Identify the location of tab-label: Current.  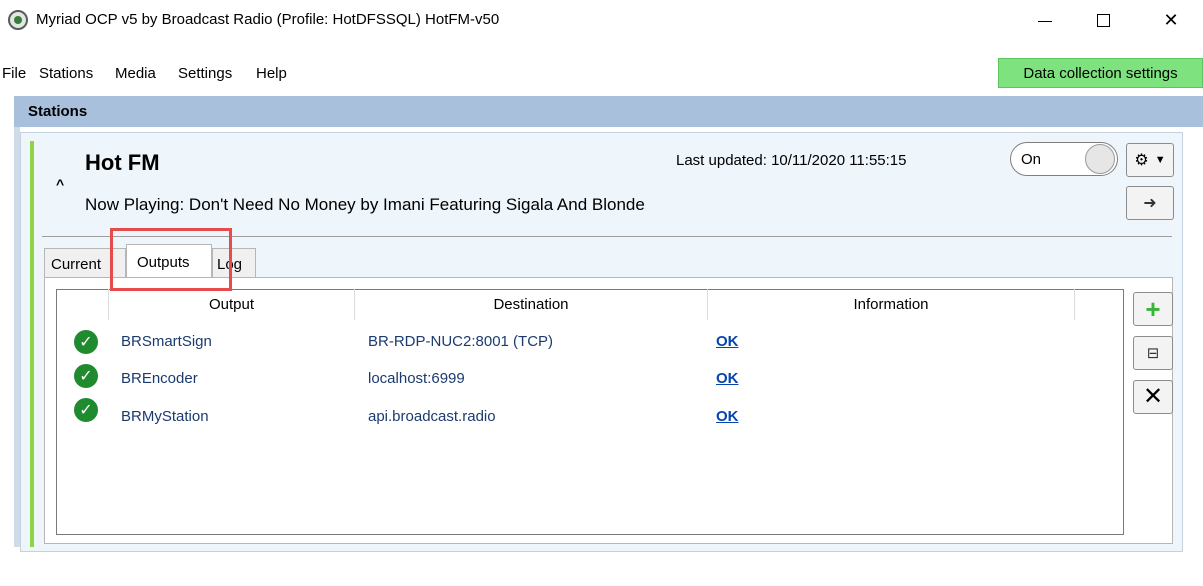
(76, 264).